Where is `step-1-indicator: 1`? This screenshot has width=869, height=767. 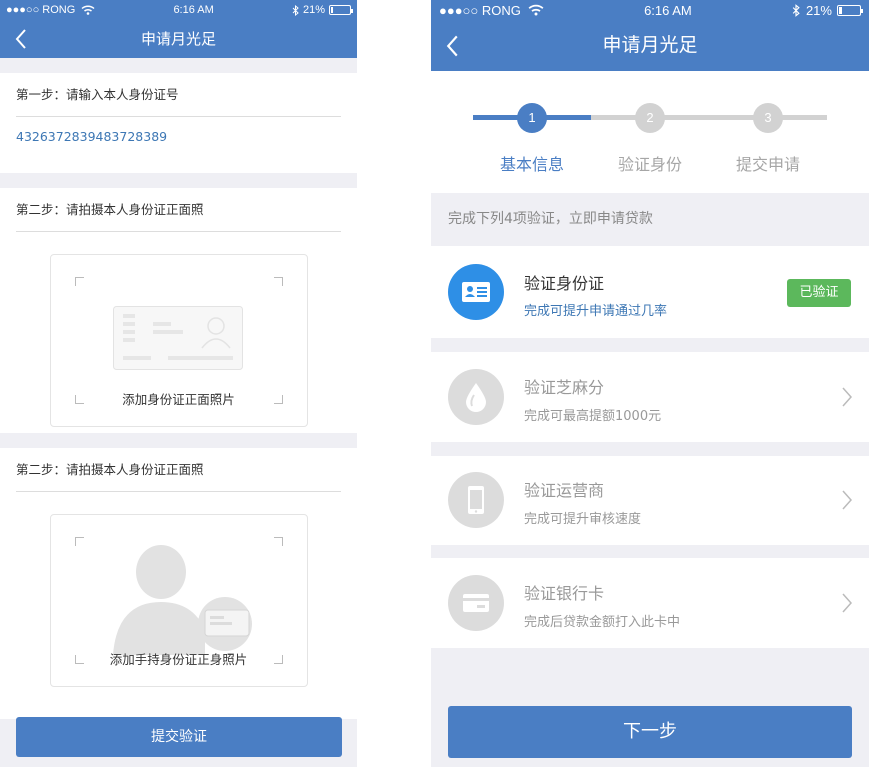
step-1-indicator: 1 is located at coordinates (532, 118).